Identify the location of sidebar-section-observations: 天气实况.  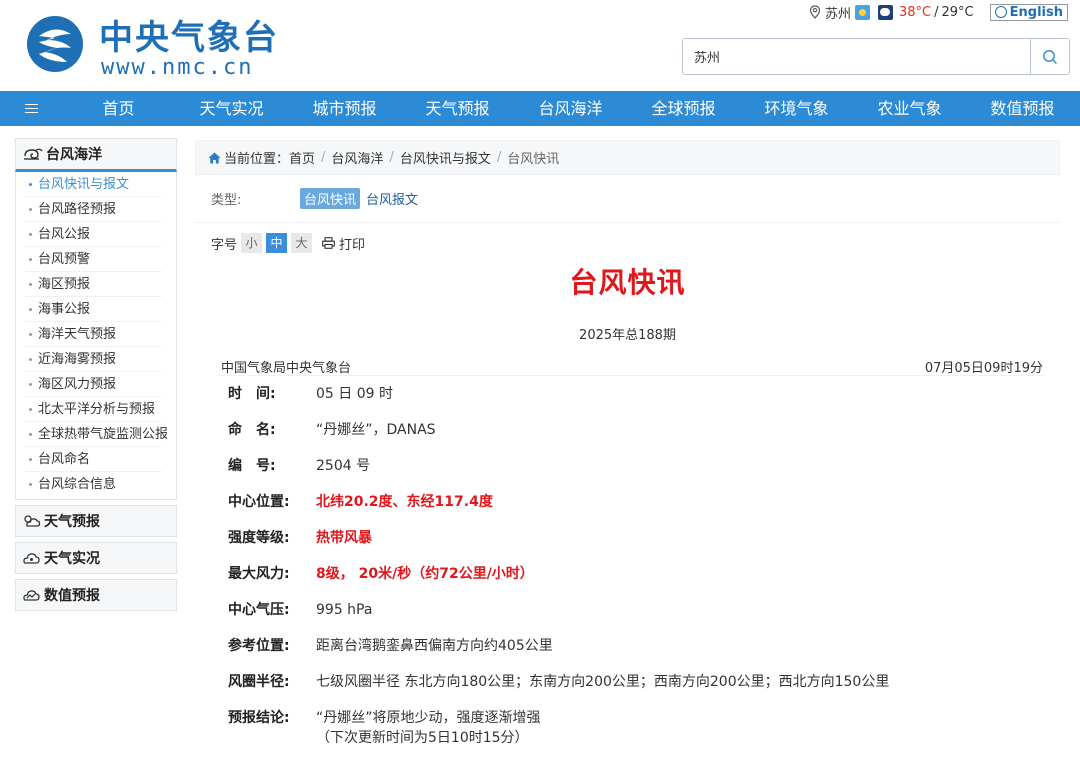
(96, 558).